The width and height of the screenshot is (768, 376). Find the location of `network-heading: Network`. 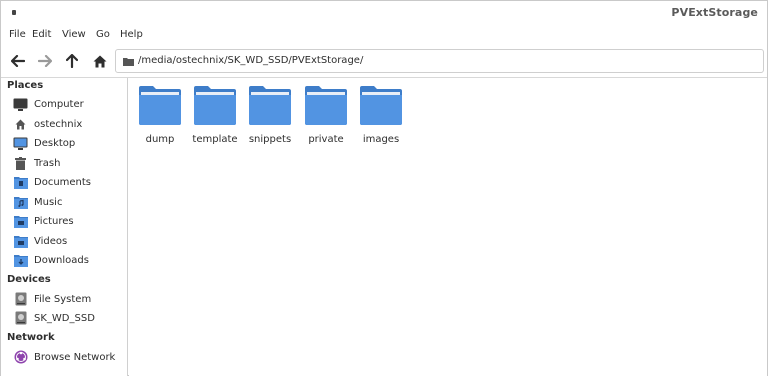

network-heading: Network is located at coordinates (31, 337).